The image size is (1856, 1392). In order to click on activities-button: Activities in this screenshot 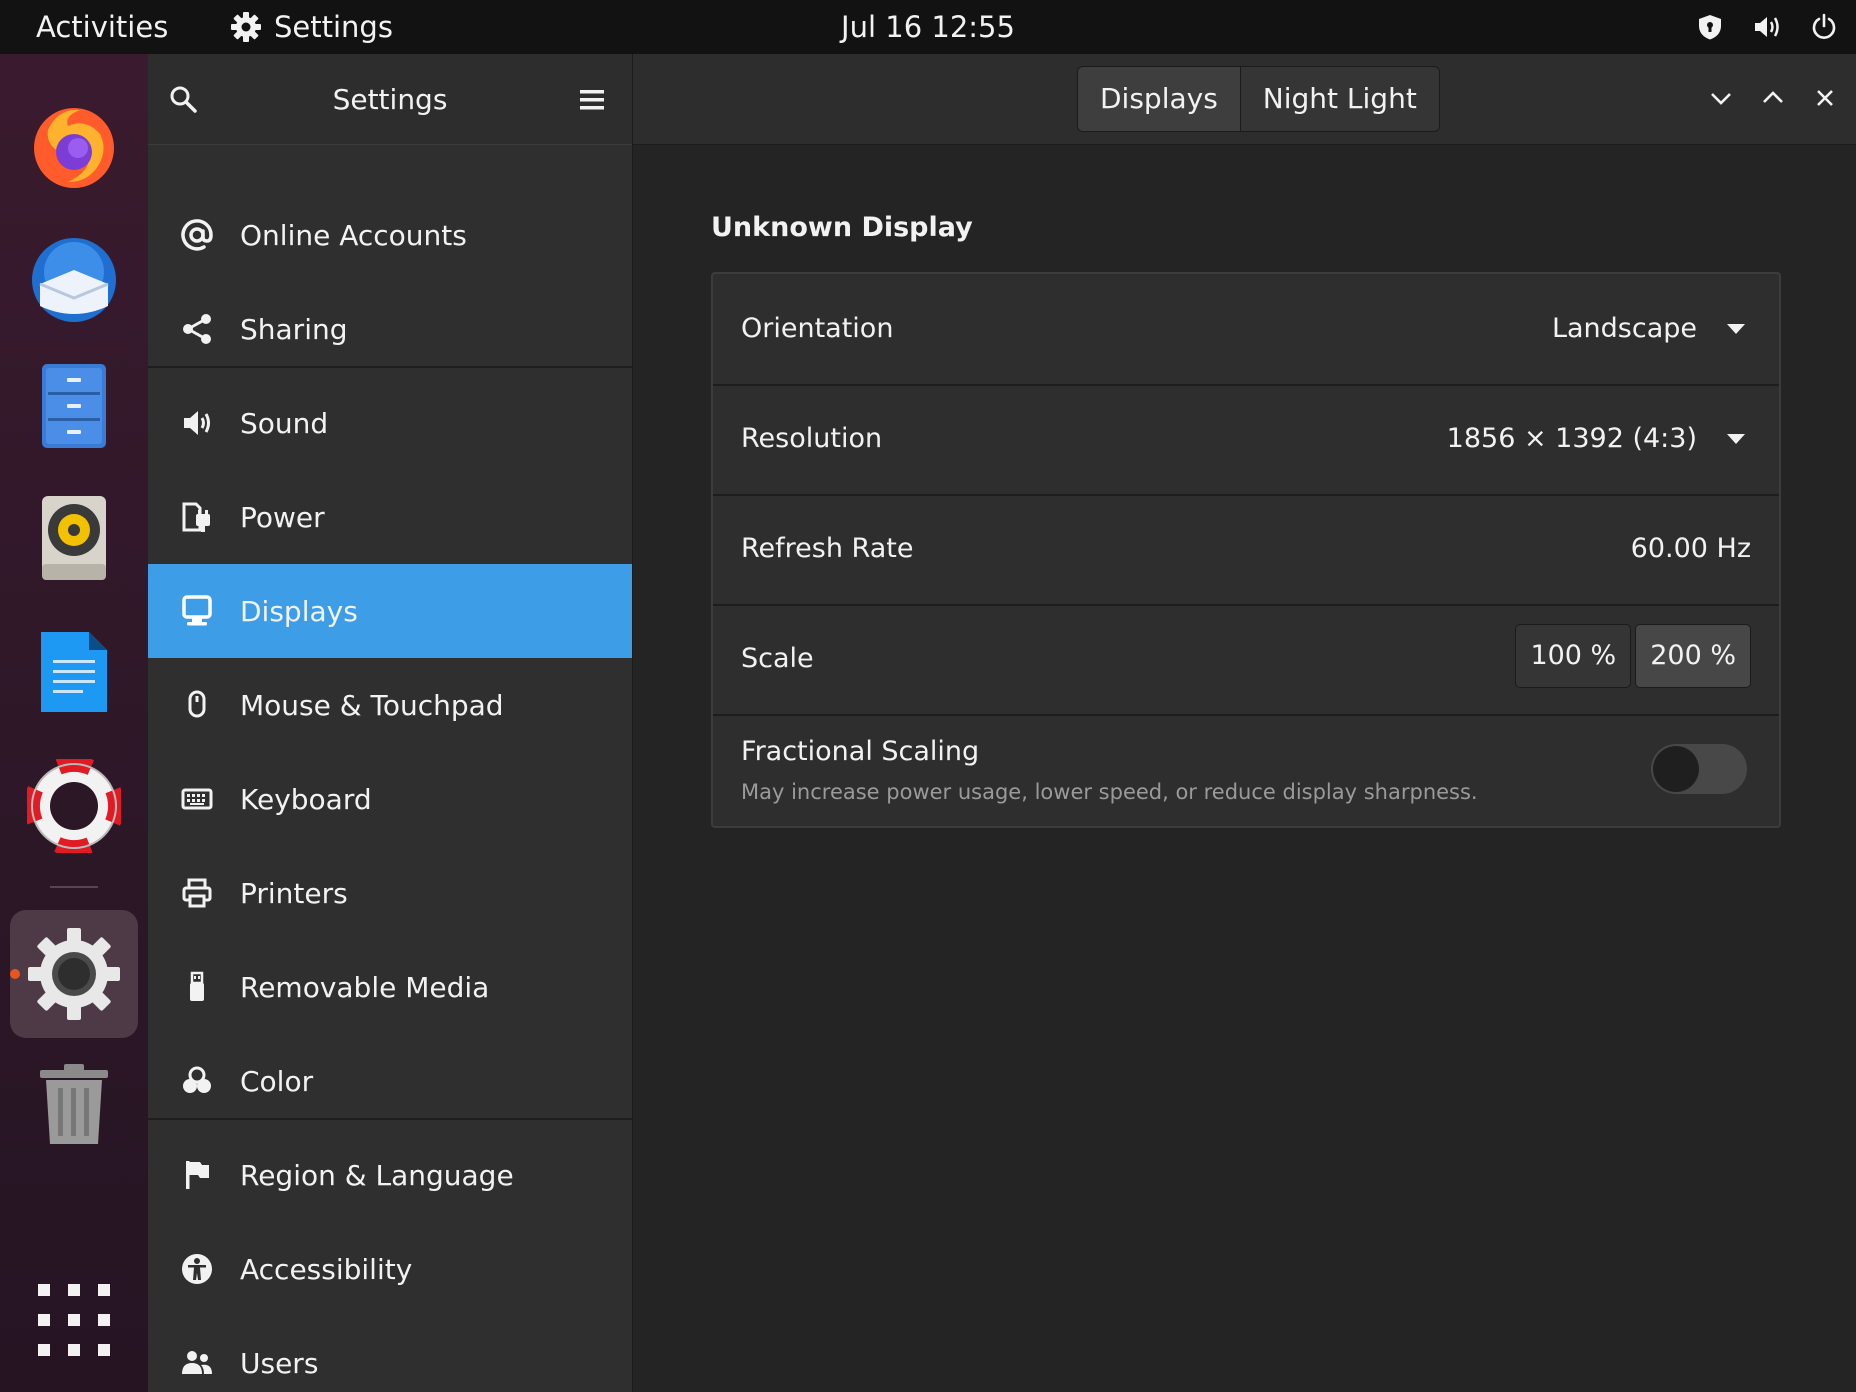, I will do `click(102, 27)`.